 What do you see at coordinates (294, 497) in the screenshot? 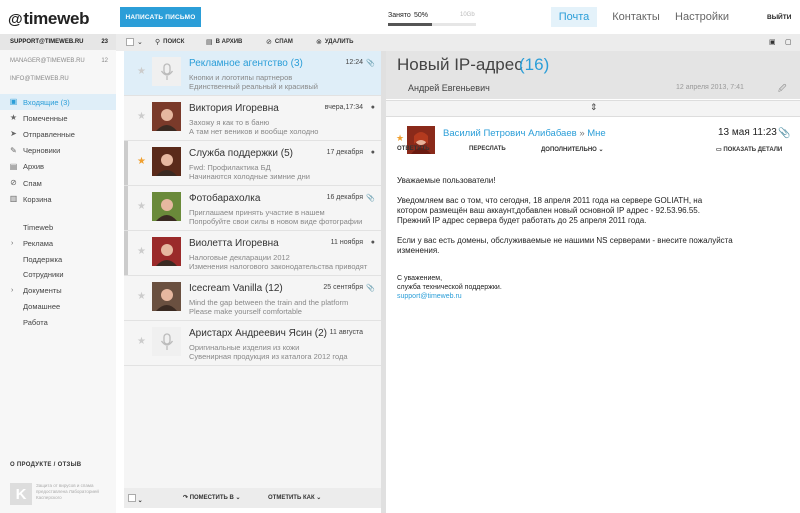
I see `mark-as-button: ОТМЕТИТЬ КАК ⌄` at bounding box center [294, 497].